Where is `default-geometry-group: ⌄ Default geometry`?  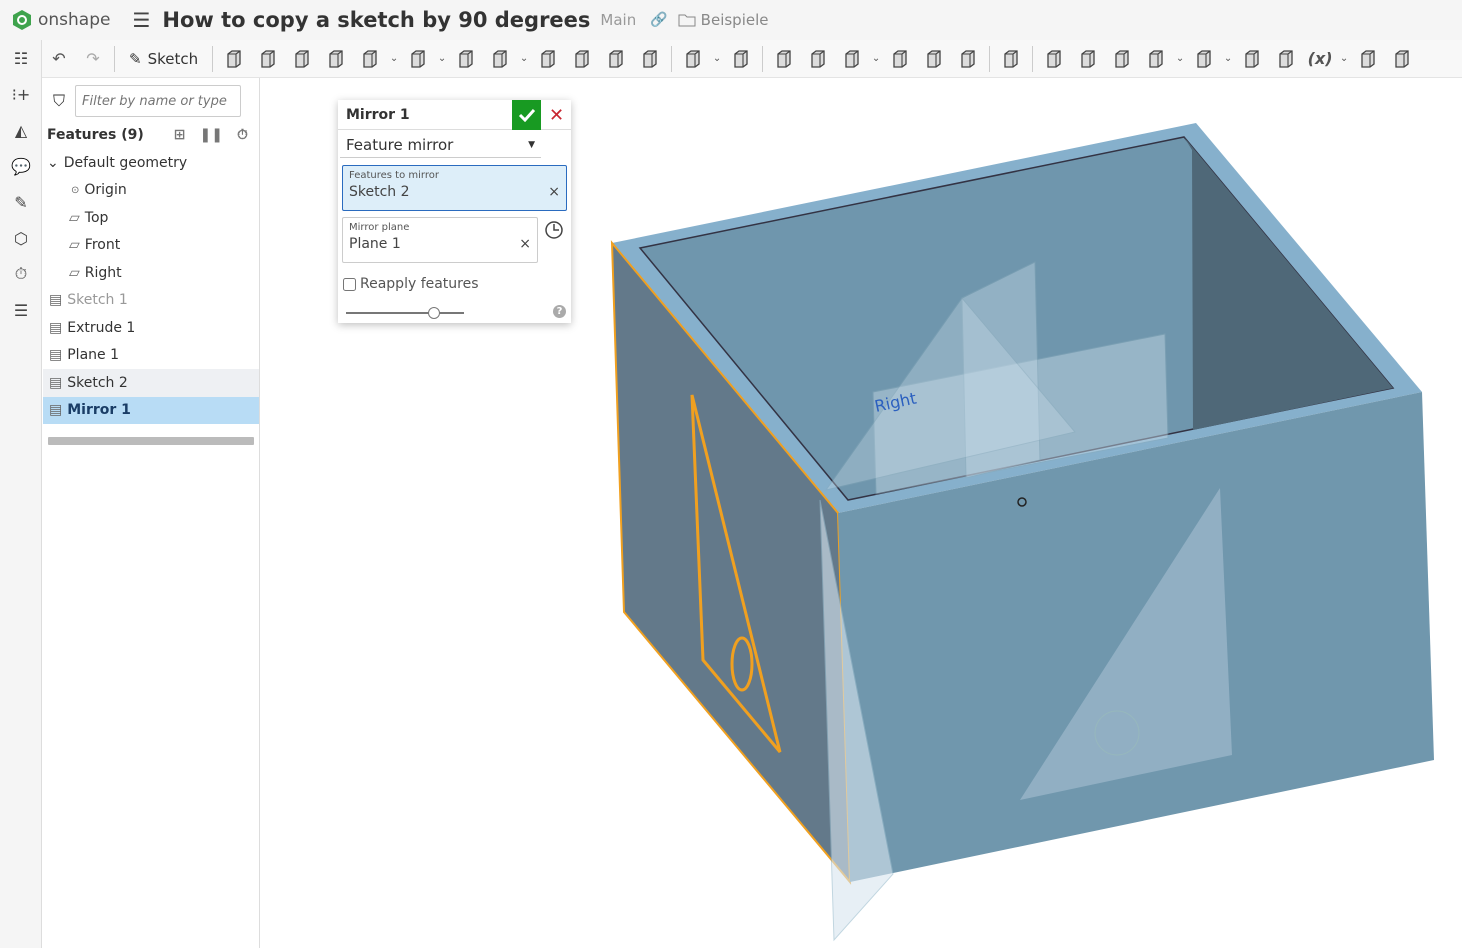 default-geometry-group: ⌄ Default geometry is located at coordinates (151, 163).